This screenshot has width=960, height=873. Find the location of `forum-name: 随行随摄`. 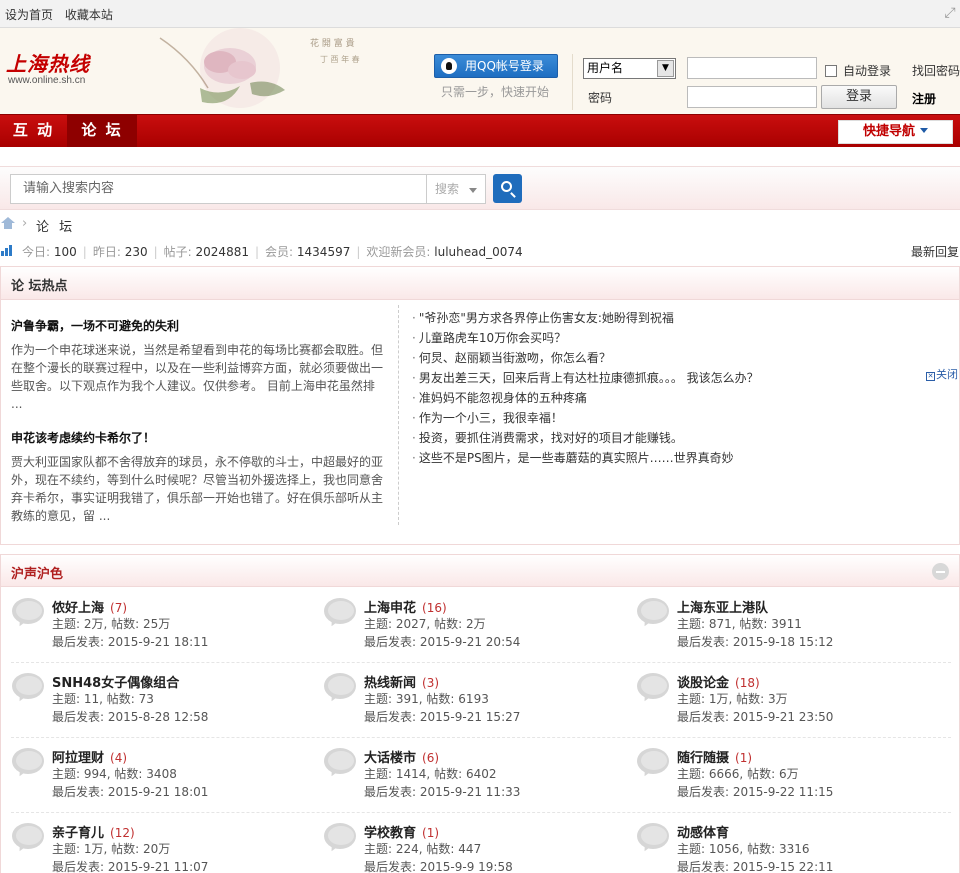

forum-name: 随行随摄 is located at coordinates (703, 758).